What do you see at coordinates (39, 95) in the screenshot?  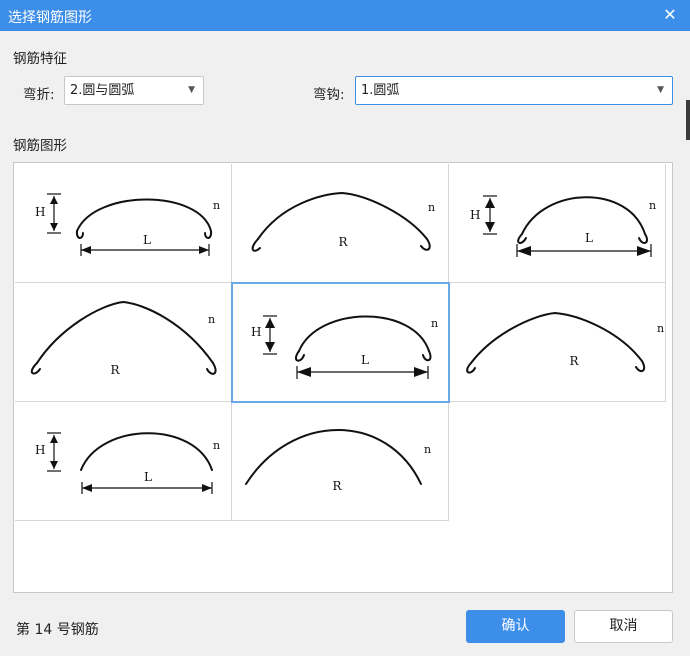 I see `bend-label: 弯折:` at bounding box center [39, 95].